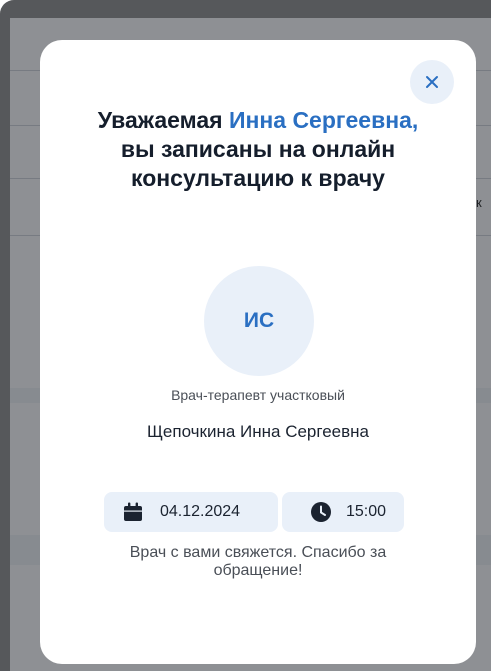 The image size is (491, 671). I want to click on doctor-avatar: ИС, so click(259, 321).